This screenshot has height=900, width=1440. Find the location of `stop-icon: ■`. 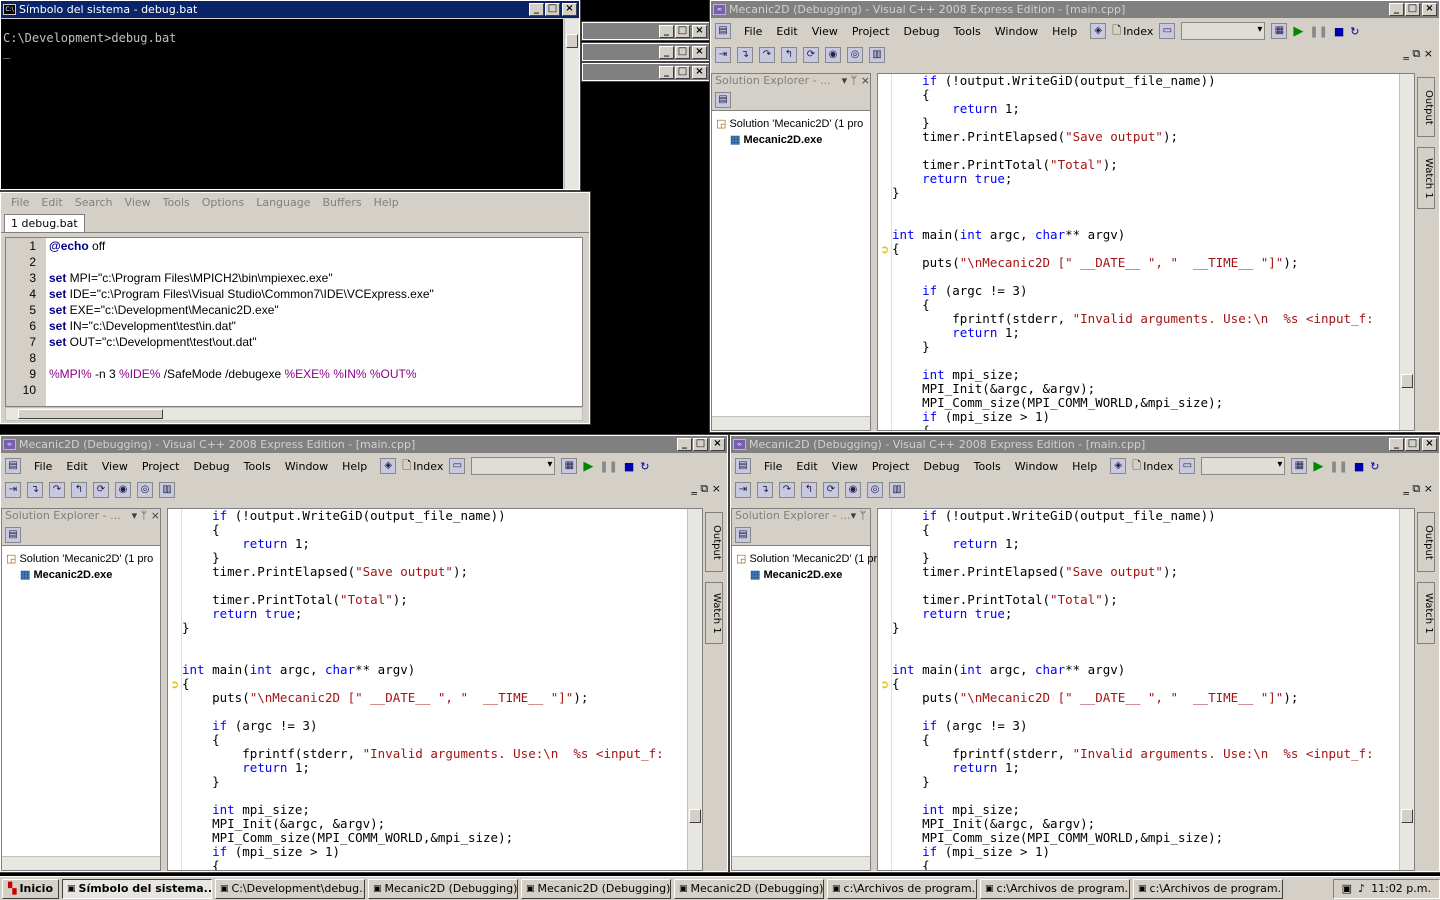

stop-icon: ■ is located at coordinates (1359, 466).